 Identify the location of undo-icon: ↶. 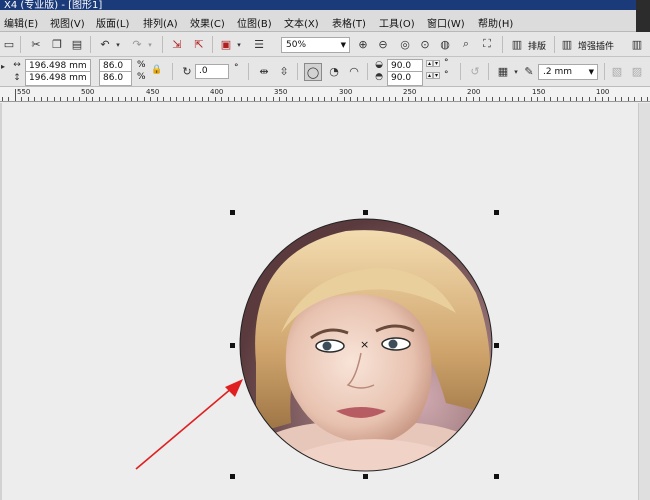
(105, 44).